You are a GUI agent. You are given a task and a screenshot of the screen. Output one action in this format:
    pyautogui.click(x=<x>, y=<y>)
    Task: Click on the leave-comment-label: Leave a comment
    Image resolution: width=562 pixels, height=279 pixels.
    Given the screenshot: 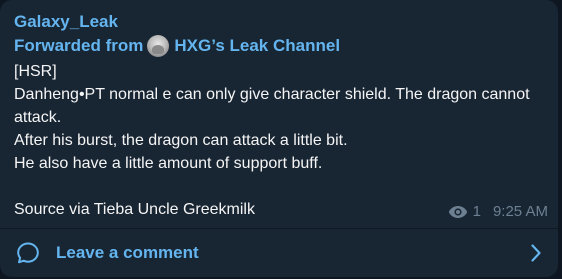 What is the action you would take?
    pyautogui.click(x=127, y=252)
    